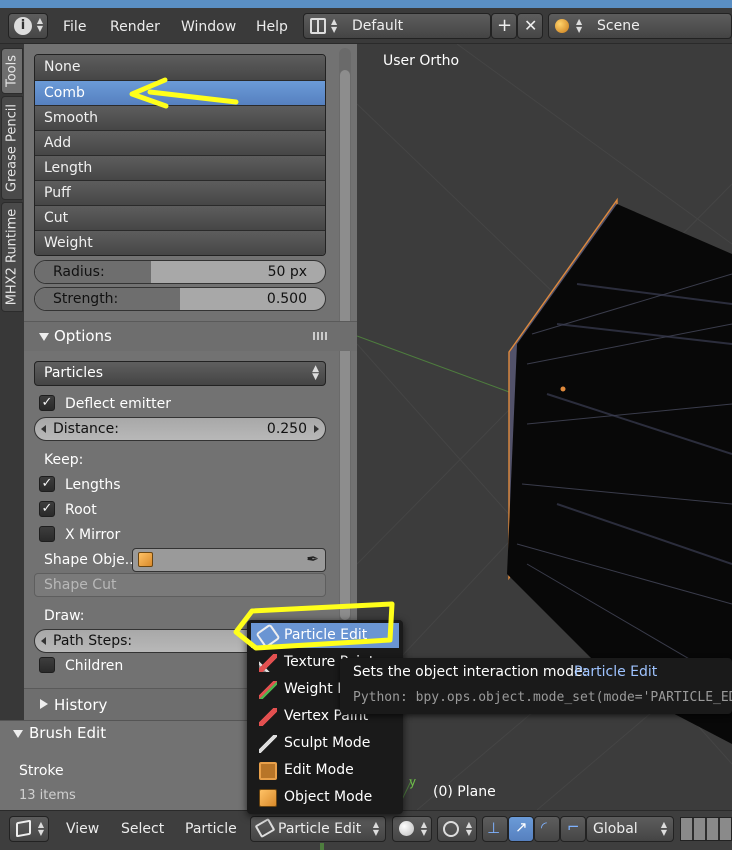 This screenshot has height=850, width=732. Describe the element at coordinates (193, 97) in the screenshot. I see `annotation-arrow-shaft` at that location.